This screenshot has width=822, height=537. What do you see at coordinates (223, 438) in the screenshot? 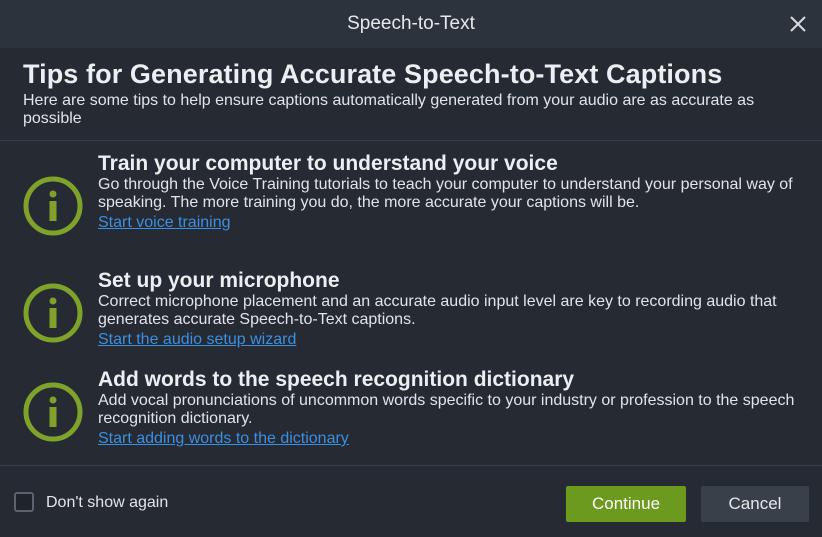
I see `start-adding-words-link: Start adding words to the dictionary` at bounding box center [223, 438].